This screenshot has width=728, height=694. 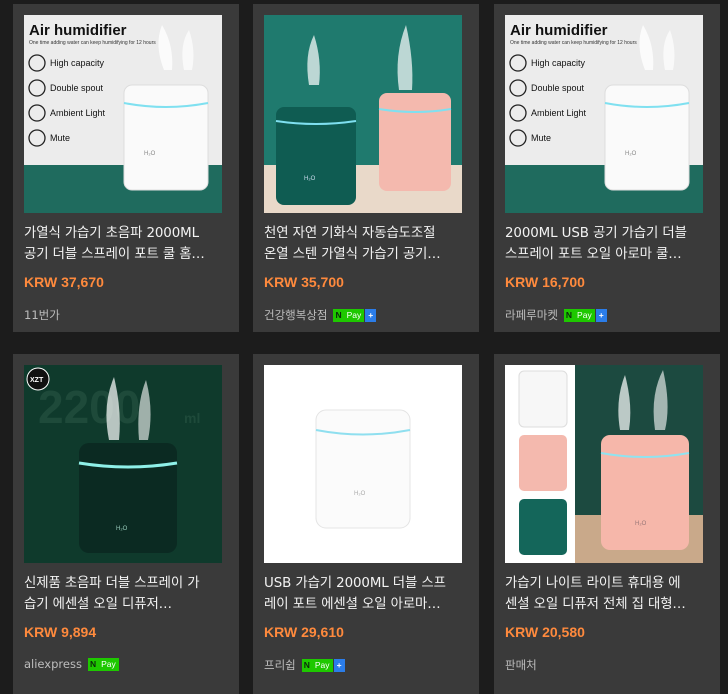 What do you see at coordinates (545, 282) in the screenshot?
I see `product-price-3: KRW 16,700` at bounding box center [545, 282].